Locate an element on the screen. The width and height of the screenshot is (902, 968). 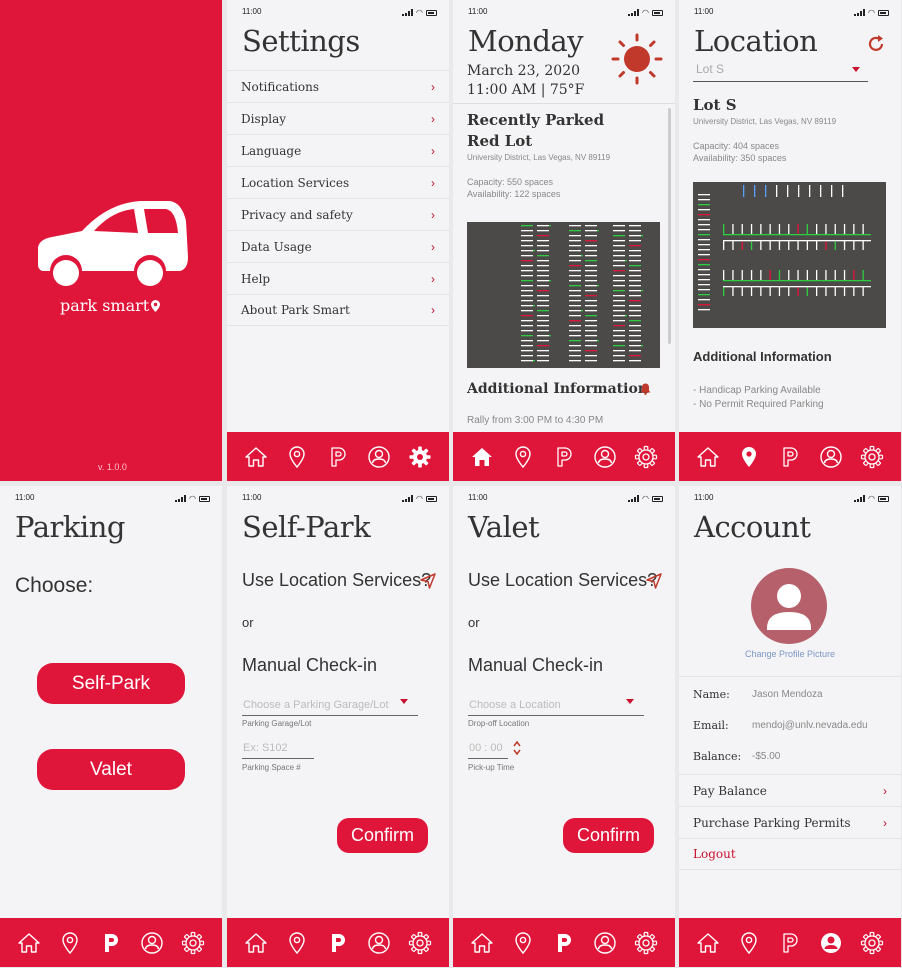
self-park-button: Self-Park is located at coordinates (111, 683).